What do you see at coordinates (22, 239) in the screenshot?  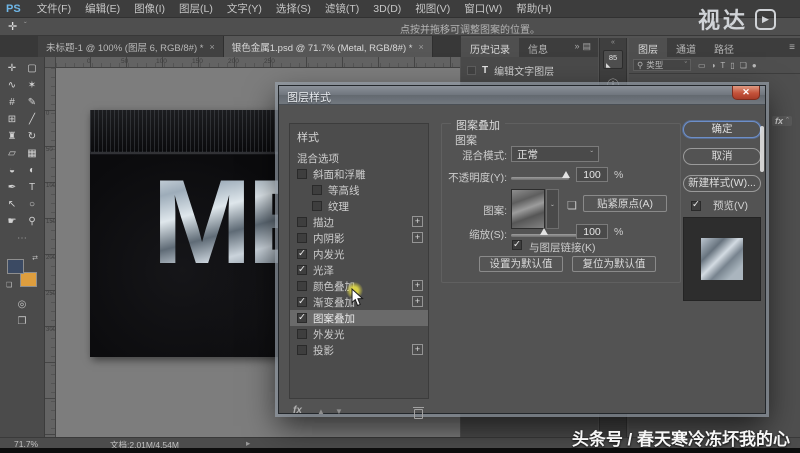 I see `more-tools-icon: ⋯` at bounding box center [22, 239].